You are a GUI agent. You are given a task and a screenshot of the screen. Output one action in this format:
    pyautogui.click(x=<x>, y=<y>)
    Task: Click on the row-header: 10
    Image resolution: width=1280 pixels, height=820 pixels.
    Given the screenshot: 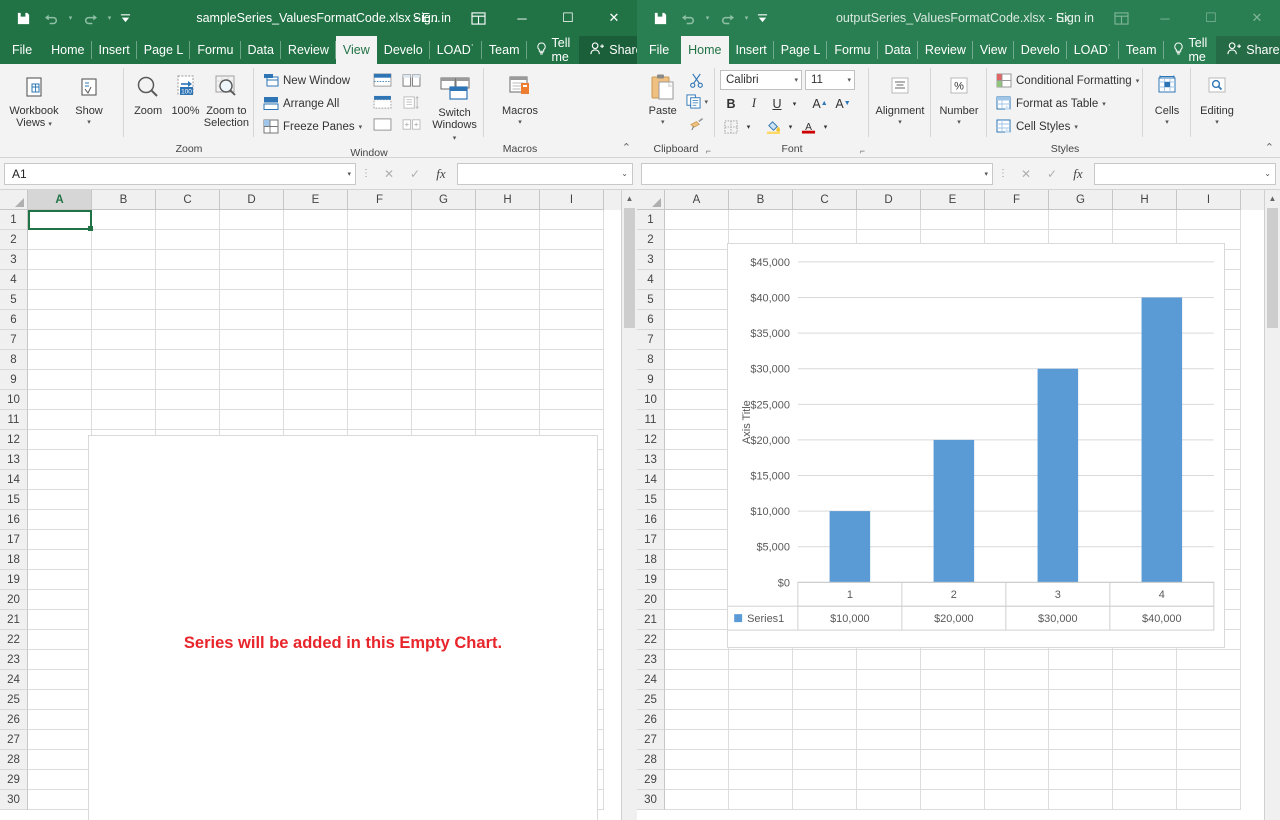 What is the action you would take?
    pyautogui.click(x=651, y=400)
    